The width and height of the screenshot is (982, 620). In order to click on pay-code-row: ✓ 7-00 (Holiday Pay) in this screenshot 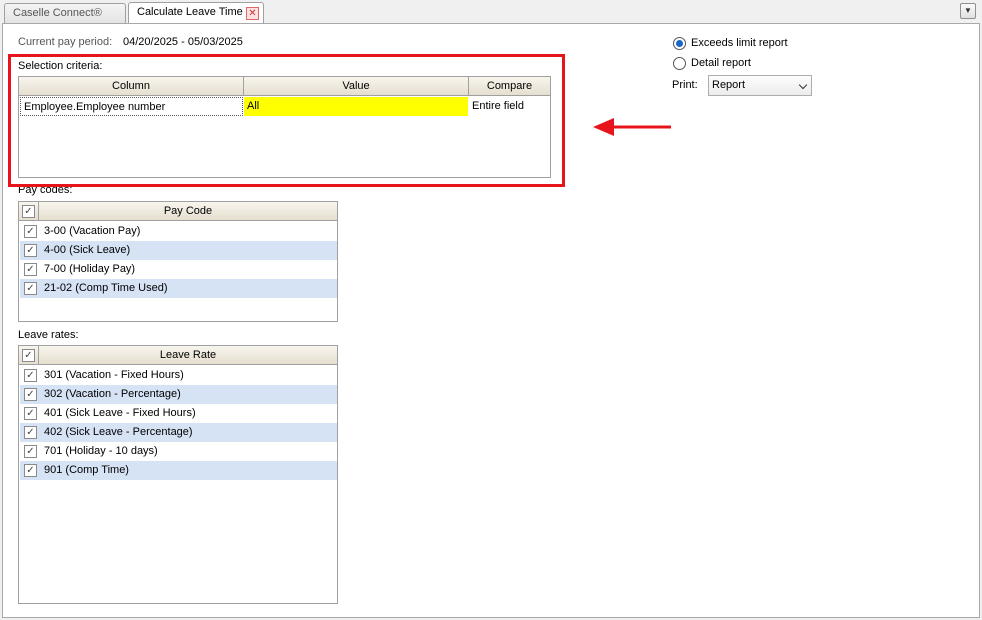, I will do `click(178, 269)`.